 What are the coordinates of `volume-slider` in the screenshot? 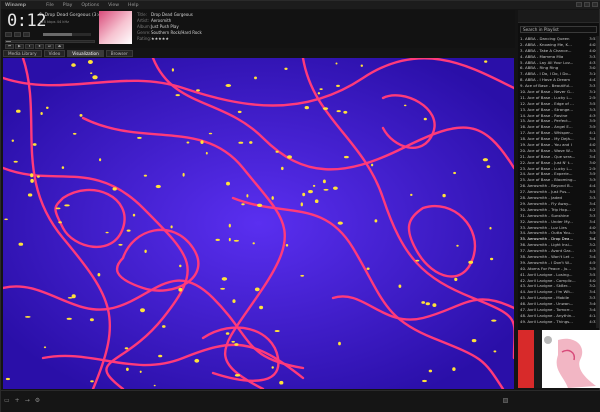 It's located at (67, 34).